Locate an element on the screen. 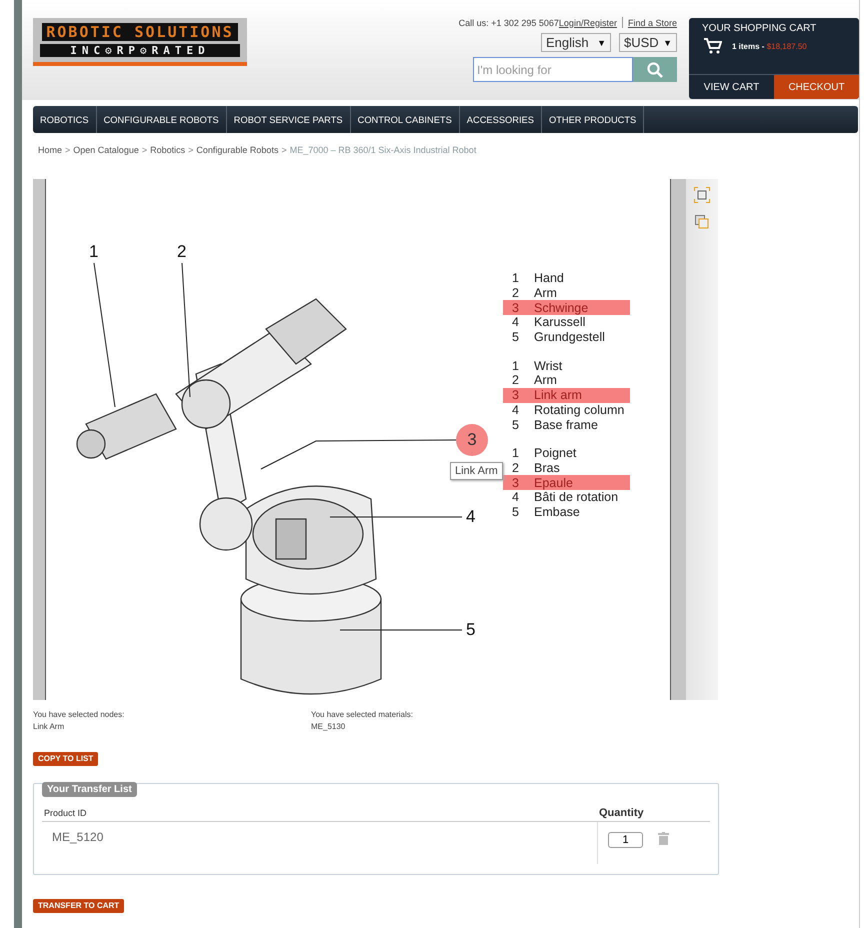 The height and width of the screenshot is (928, 868). legend-row: 5 Embase is located at coordinates (566, 512).